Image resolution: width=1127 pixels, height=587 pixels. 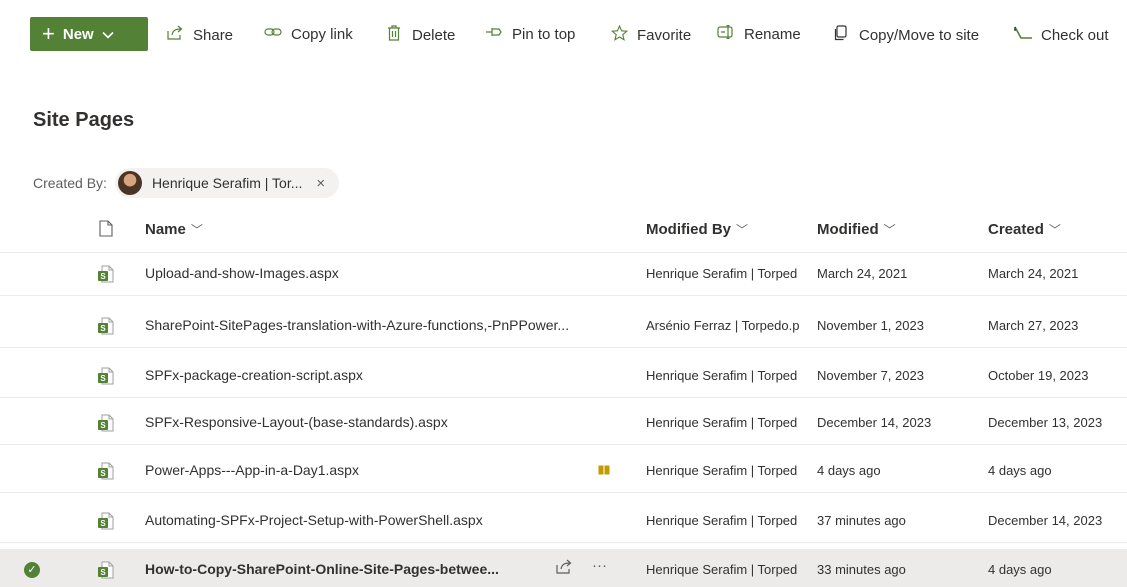 What do you see at coordinates (849, 470) in the screenshot?
I see `row-modified: 4 days ago` at bounding box center [849, 470].